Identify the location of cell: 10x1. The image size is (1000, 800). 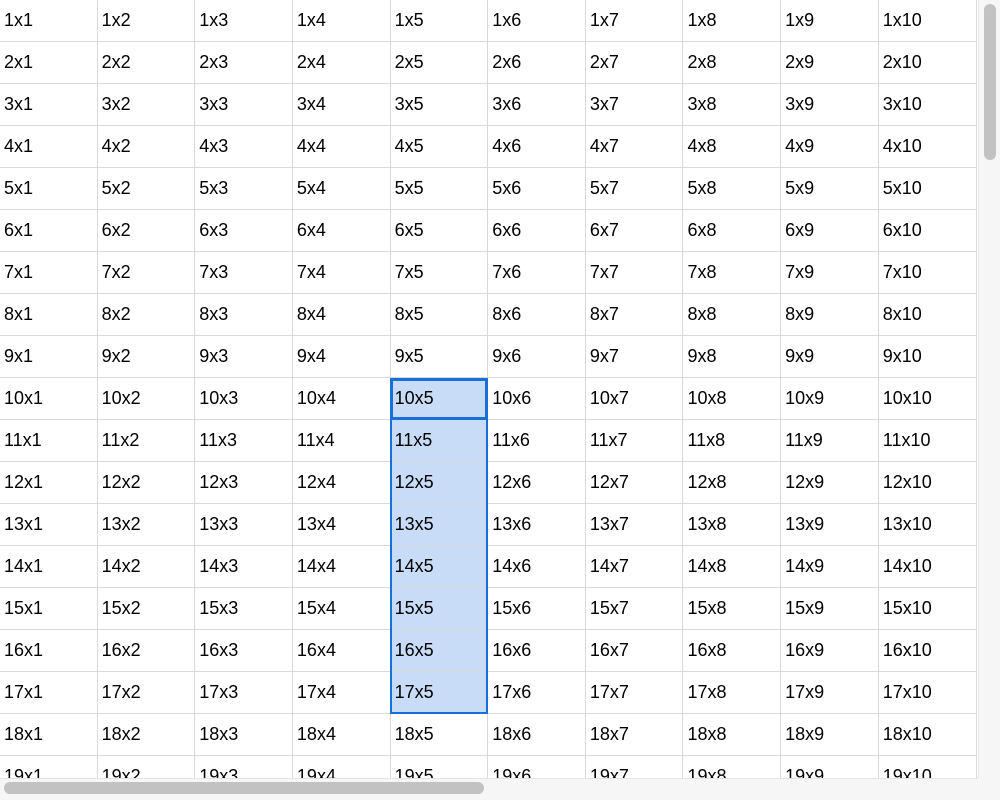
(49, 398).